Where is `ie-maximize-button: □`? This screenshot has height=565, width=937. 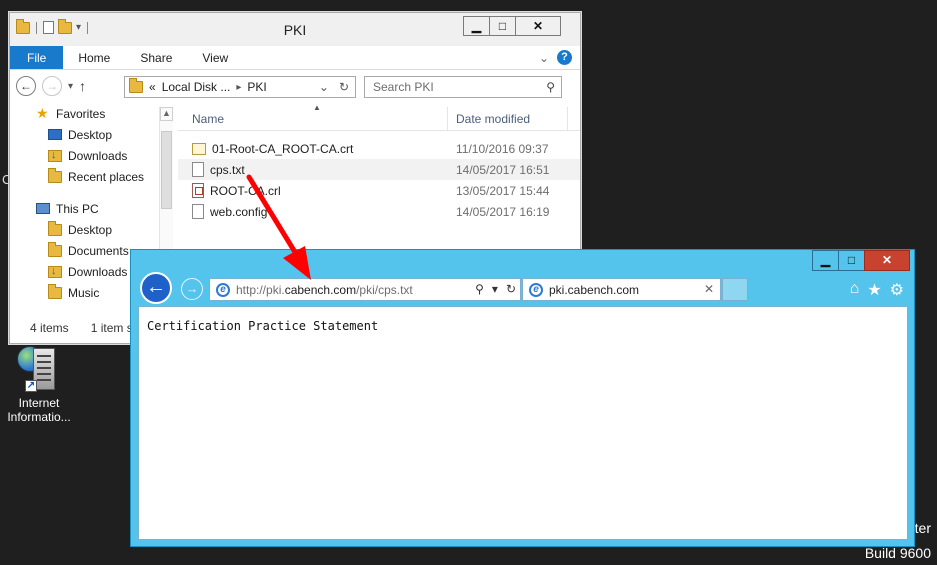 ie-maximize-button: □ is located at coordinates (851, 260).